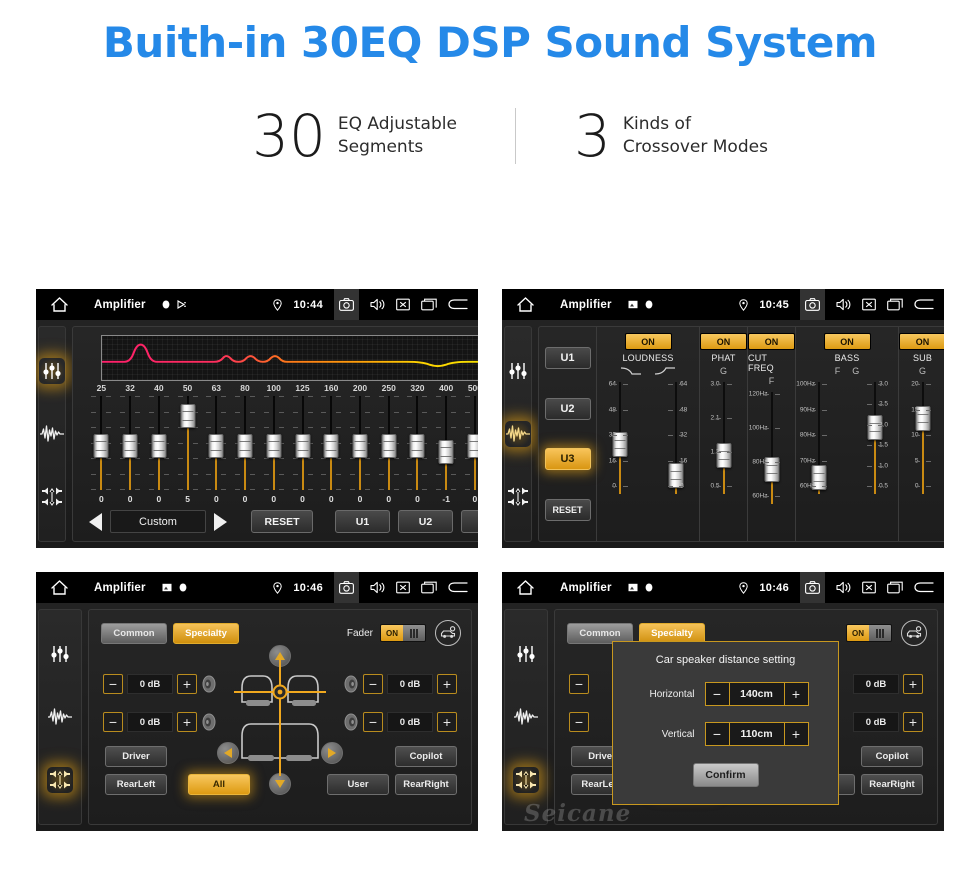  Describe the element at coordinates (469, 521) in the screenshot. I see `eq-preset-u3-button: U3` at that location.